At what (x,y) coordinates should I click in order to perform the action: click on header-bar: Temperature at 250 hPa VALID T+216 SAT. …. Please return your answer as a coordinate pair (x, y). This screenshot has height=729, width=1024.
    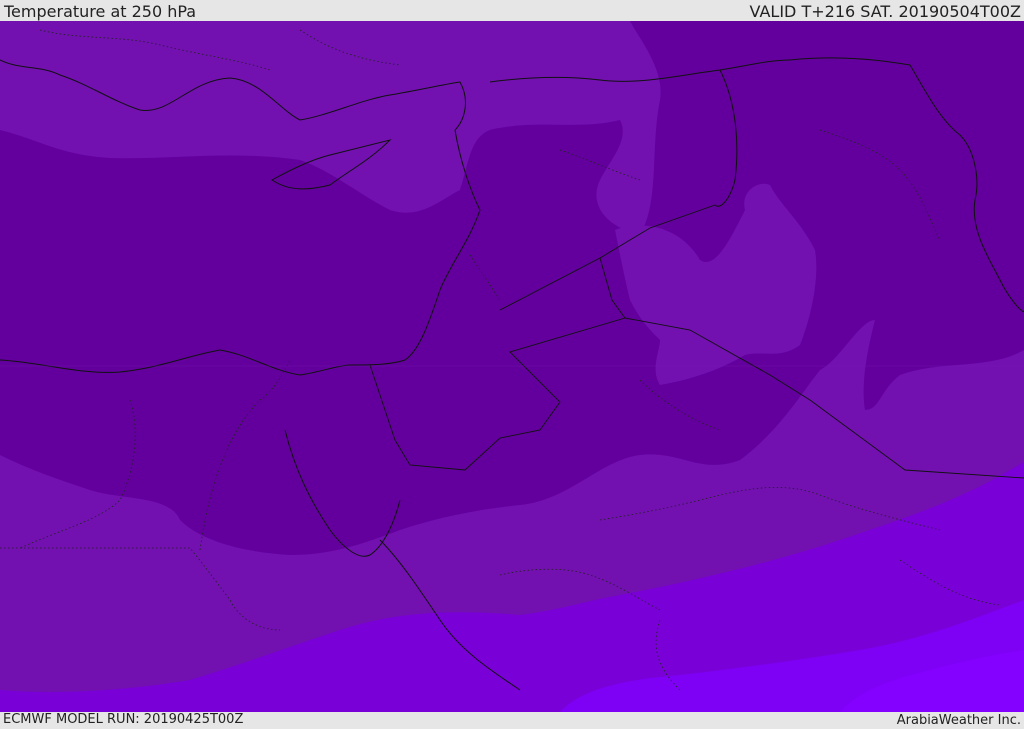
    Looking at the image, I should click on (512, 10).